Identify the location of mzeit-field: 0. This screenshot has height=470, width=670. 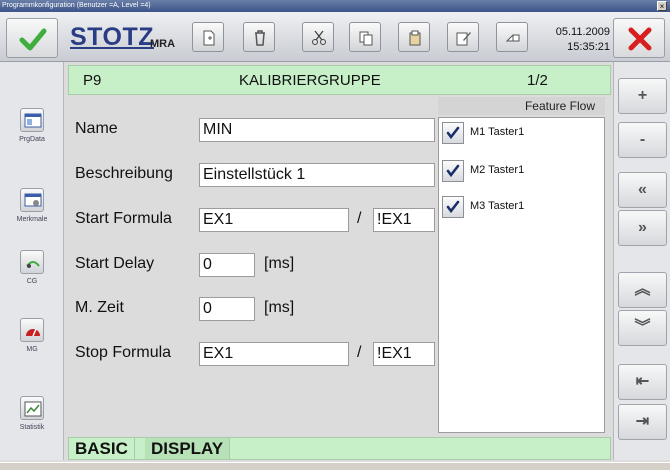
(227, 309).